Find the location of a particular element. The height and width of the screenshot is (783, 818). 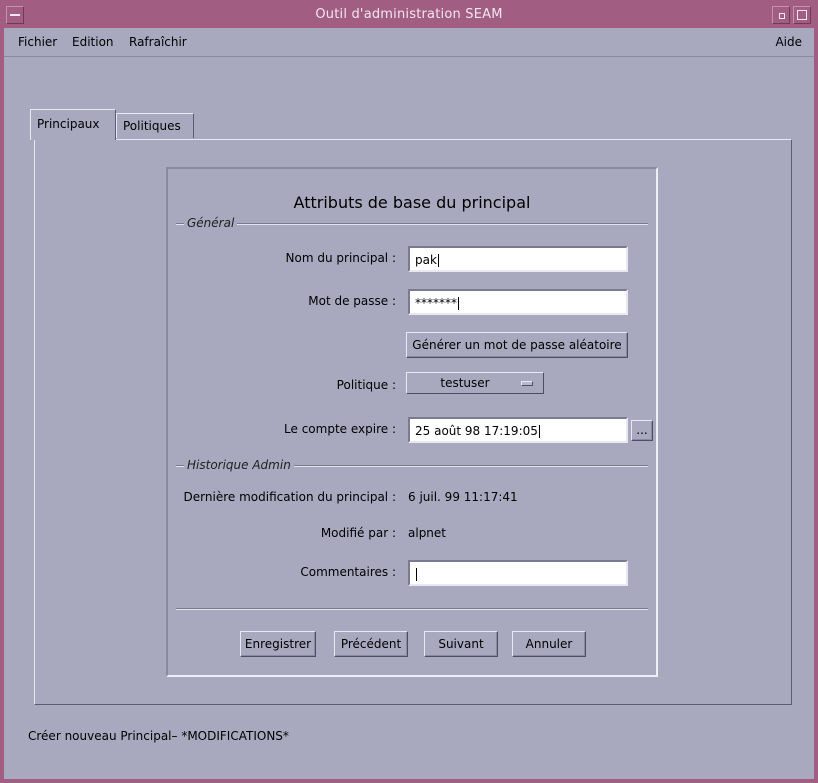

tab-politiques: Politiques is located at coordinates (155, 125).